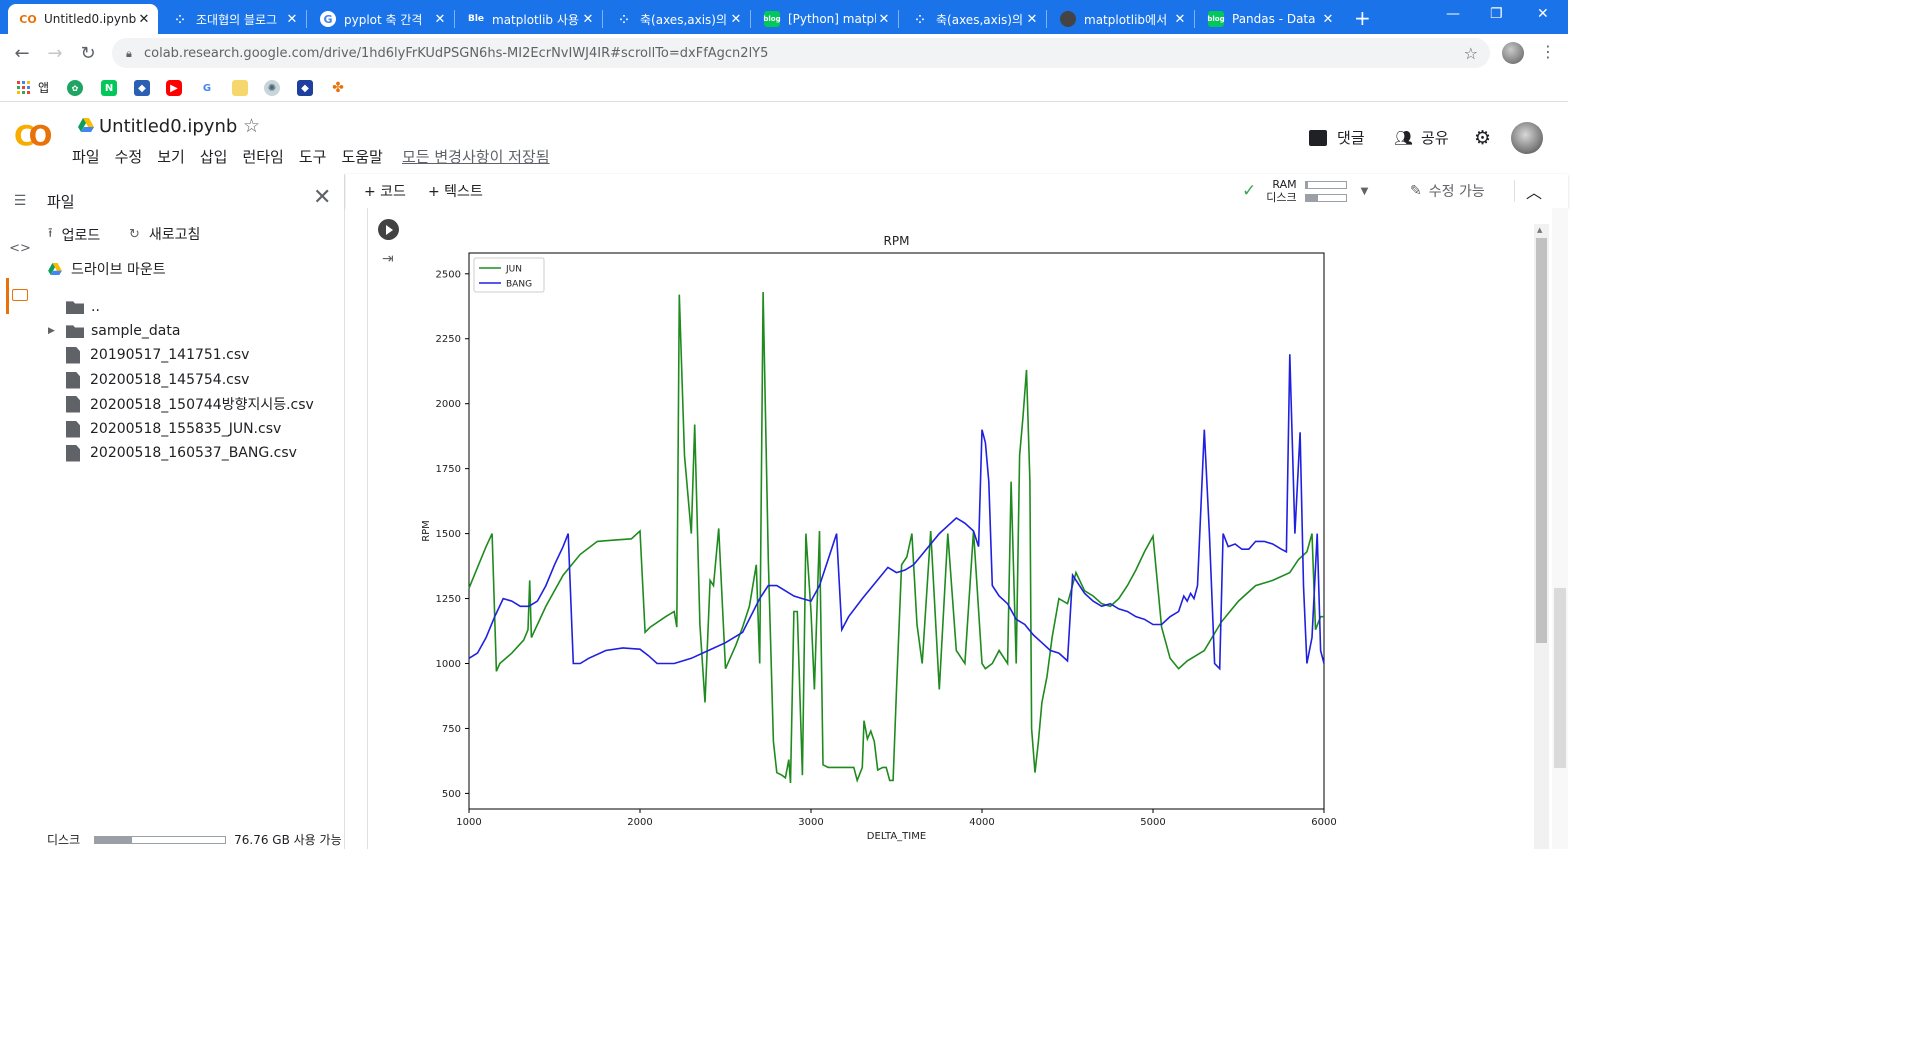 Image resolution: width=1920 pixels, height=1039 pixels. I want to click on resources-indicator: ✓ RAM 디스크 ▼, so click(1305, 191).